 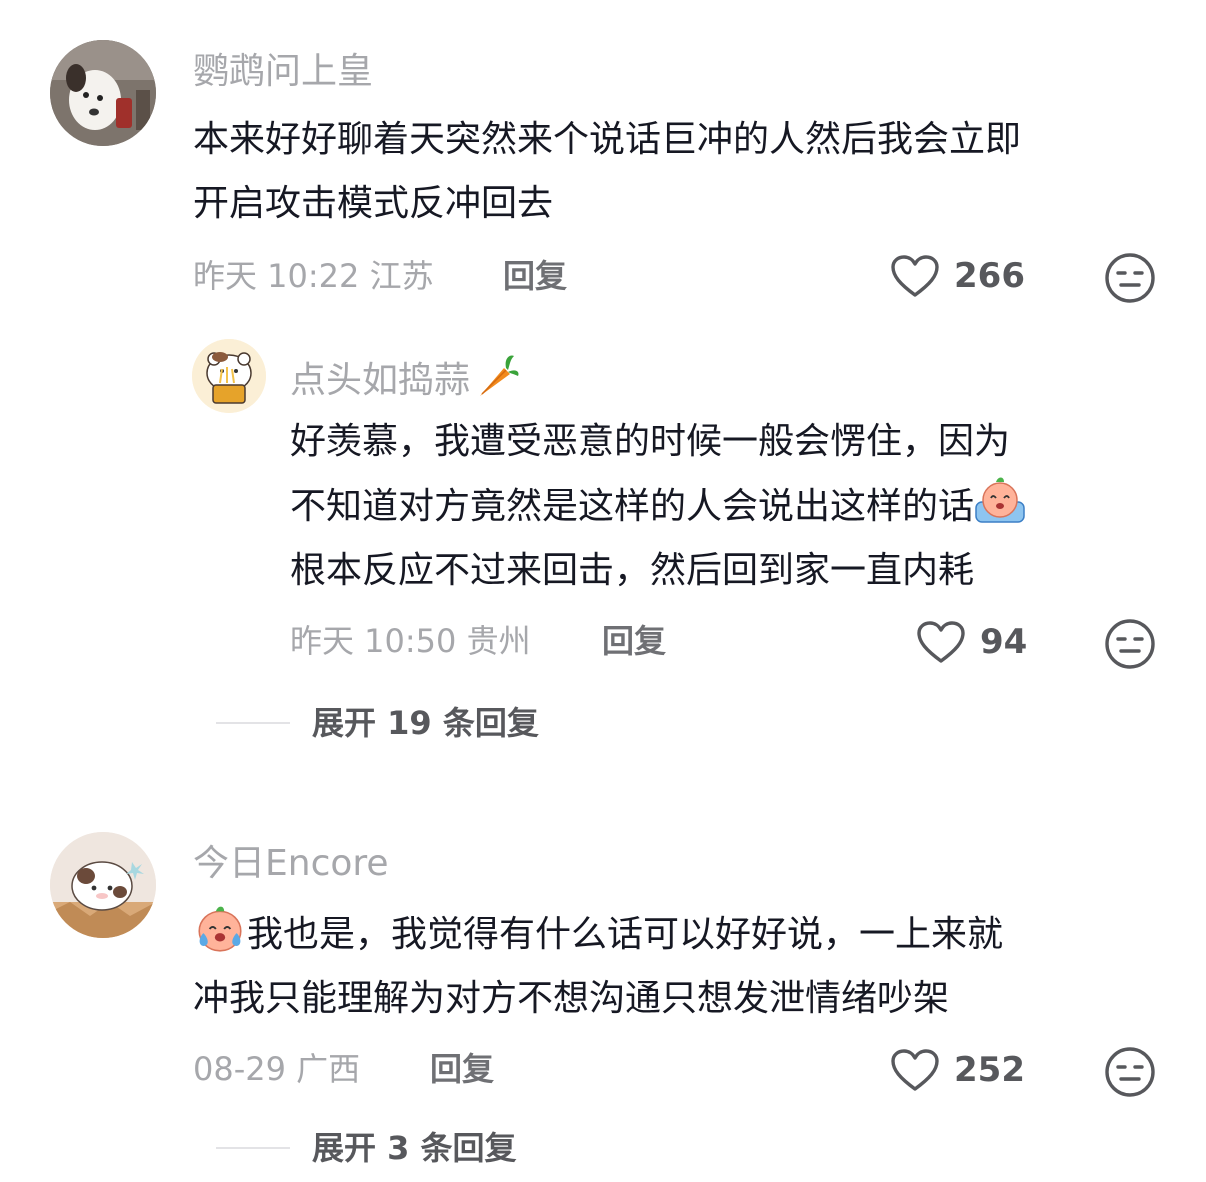 What do you see at coordinates (989, 276) in the screenshot?
I see `like-count: 266` at bounding box center [989, 276].